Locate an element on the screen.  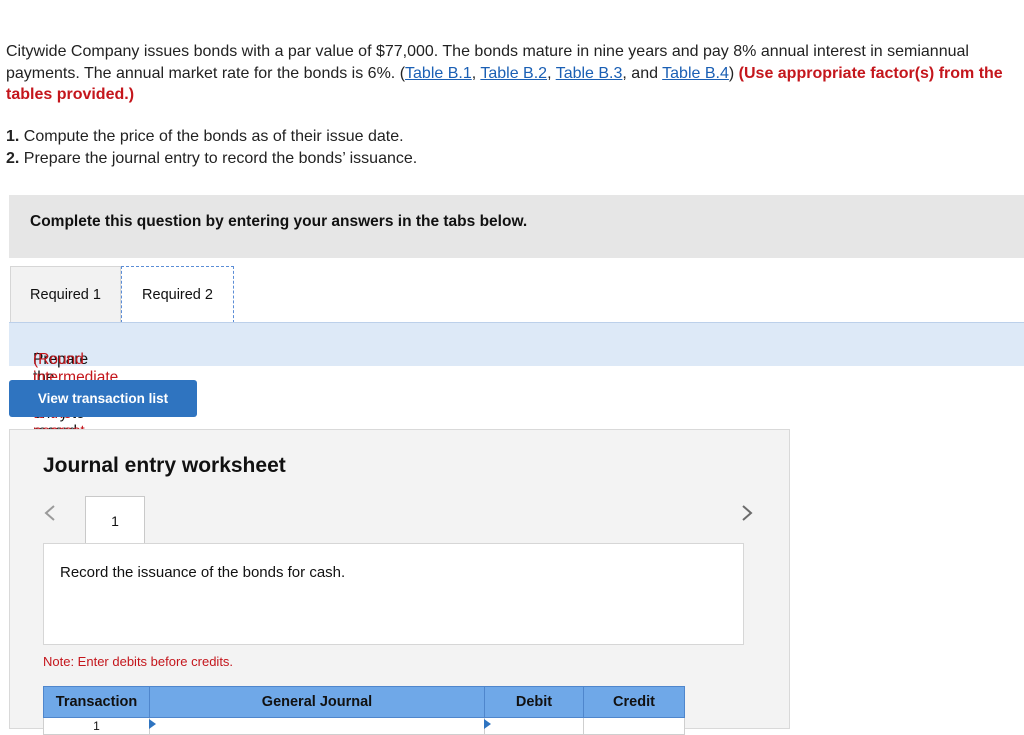
table-b2-link: Table B.2 is located at coordinates (513, 73).